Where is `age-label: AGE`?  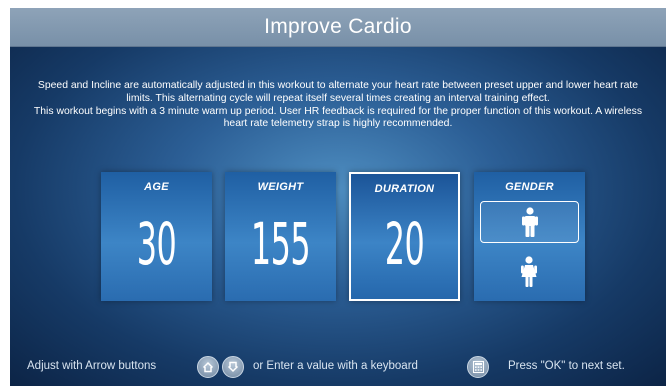
age-label: AGE is located at coordinates (156, 187).